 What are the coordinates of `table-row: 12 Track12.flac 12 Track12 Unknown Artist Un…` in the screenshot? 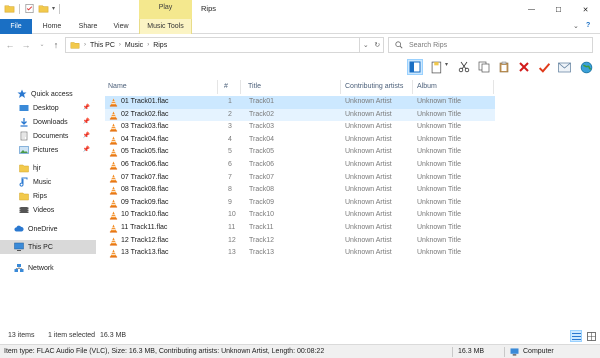 It's located at (300, 241).